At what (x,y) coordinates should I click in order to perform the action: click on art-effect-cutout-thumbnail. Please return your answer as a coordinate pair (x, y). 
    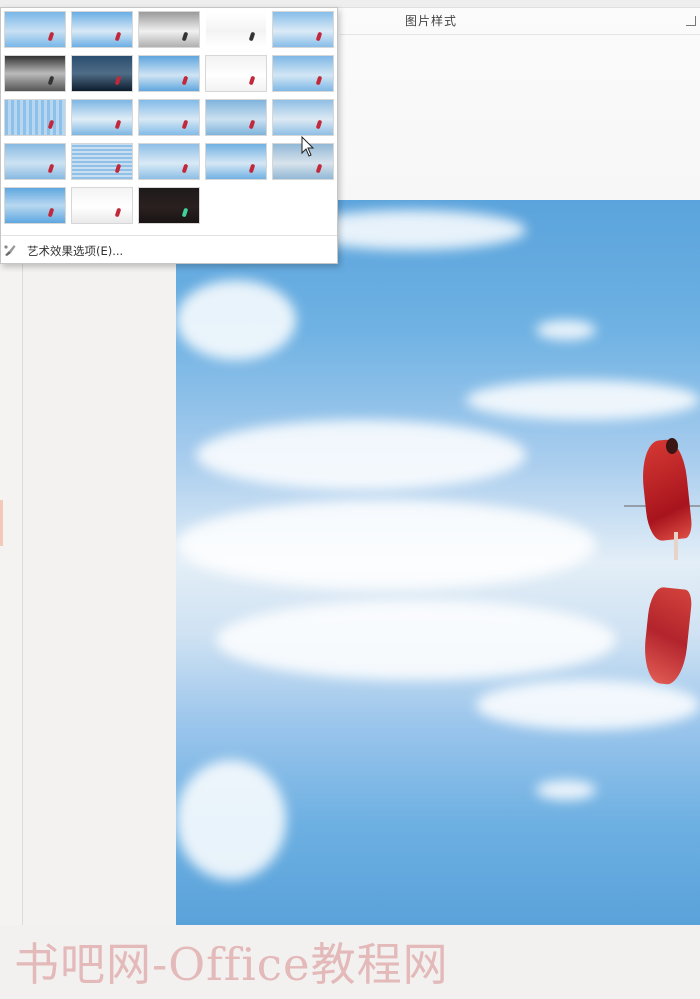
    Looking at the image, I should click on (35, 205).